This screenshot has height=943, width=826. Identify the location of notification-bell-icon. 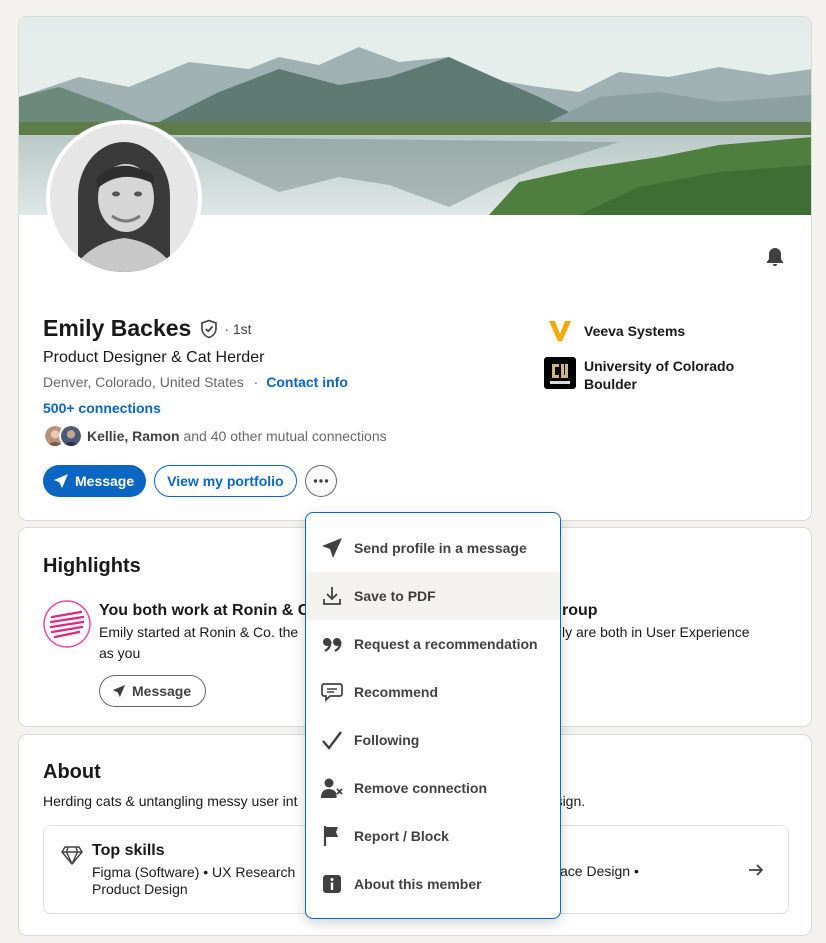
(775, 257).